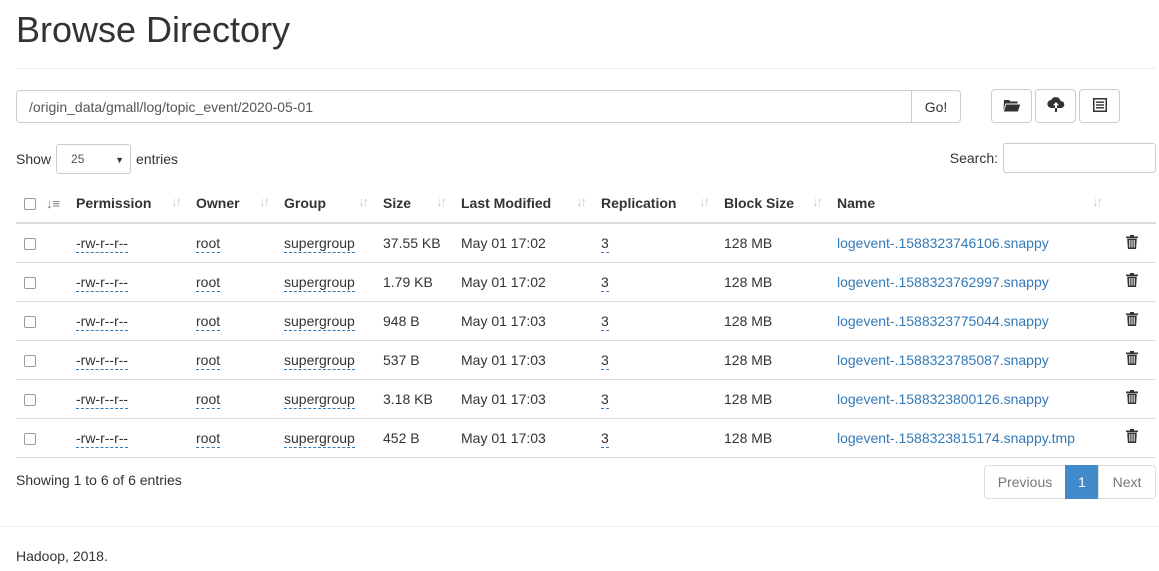  I want to click on column-header-block-size: Block Size ↓↑, so click(772, 204).